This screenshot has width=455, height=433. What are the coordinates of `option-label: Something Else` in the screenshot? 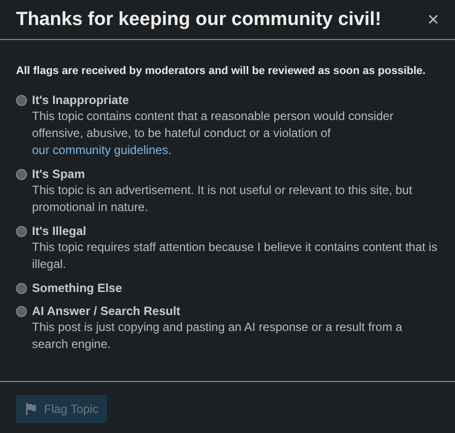 It's located at (77, 288).